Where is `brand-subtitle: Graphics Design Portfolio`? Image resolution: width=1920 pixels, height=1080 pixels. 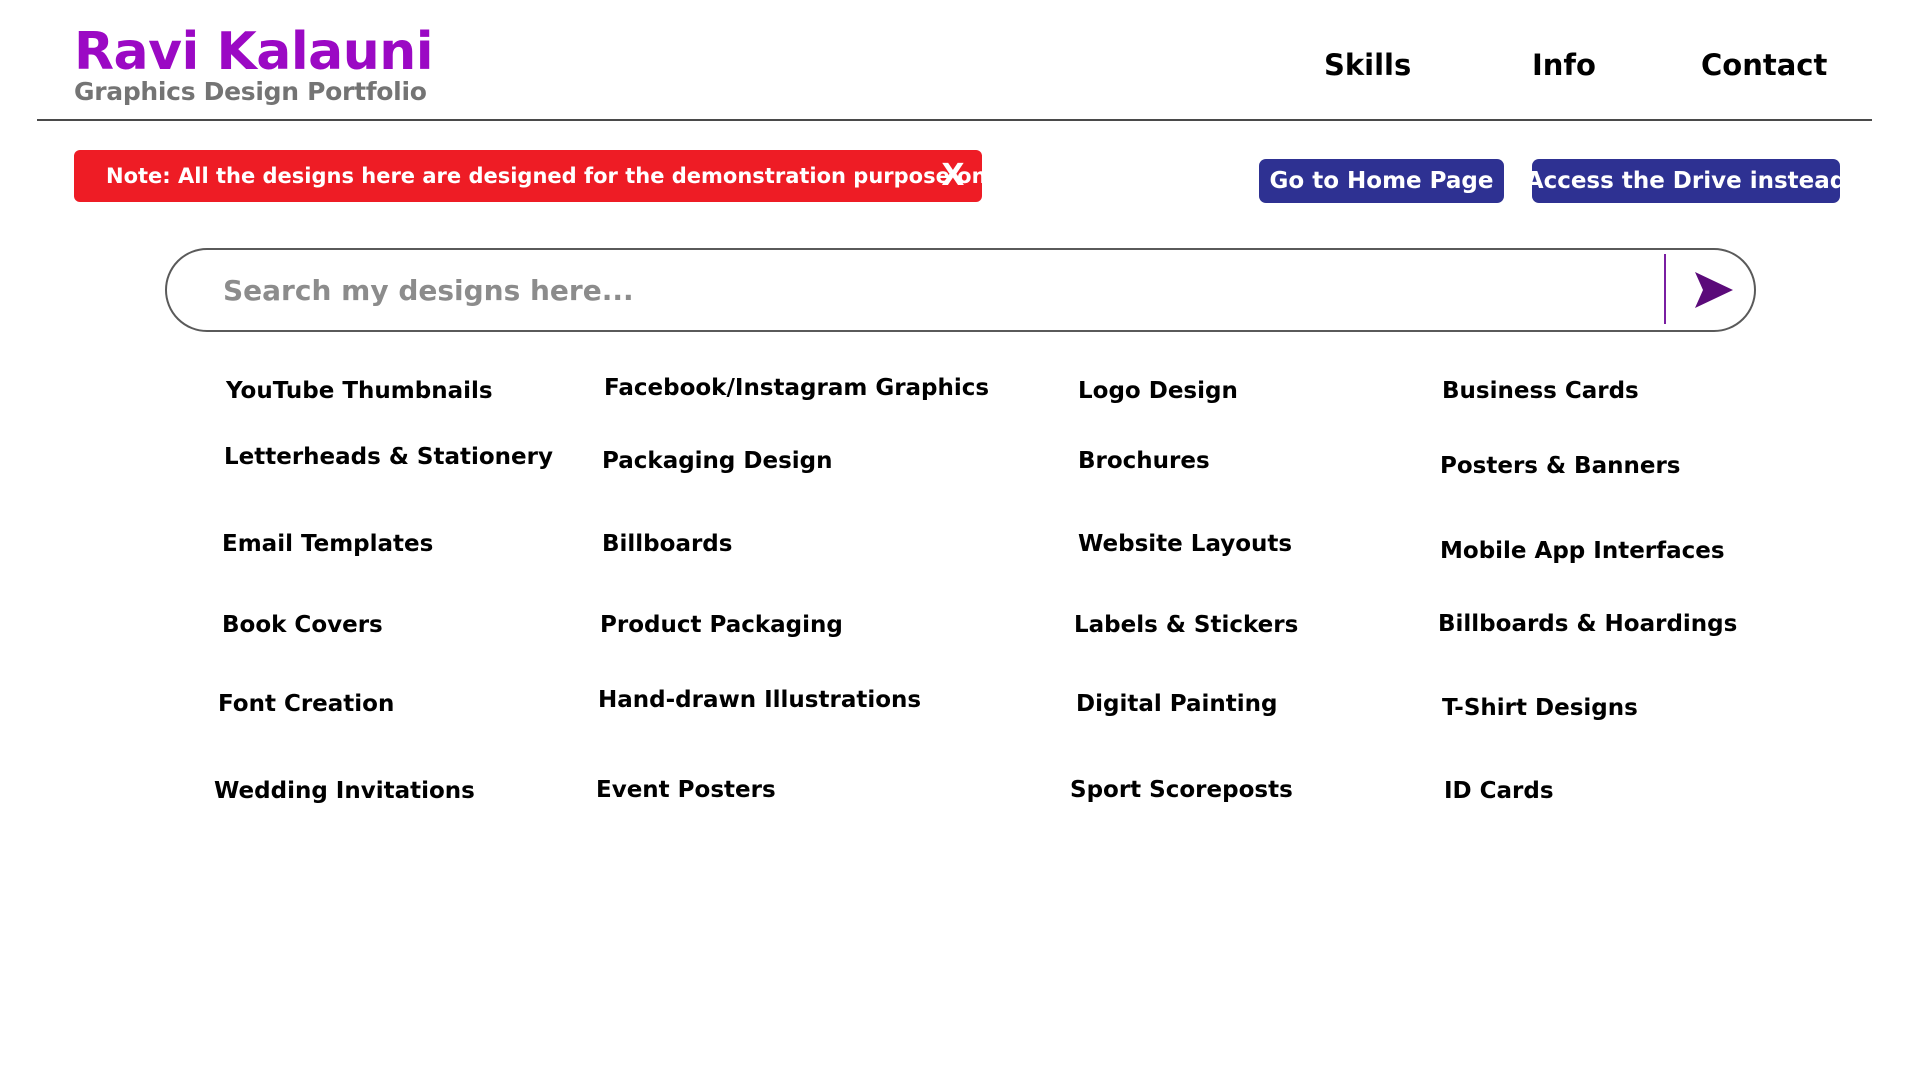 brand-subtitle: Graphics Design Portfolio is located at coordinates (250, 91).